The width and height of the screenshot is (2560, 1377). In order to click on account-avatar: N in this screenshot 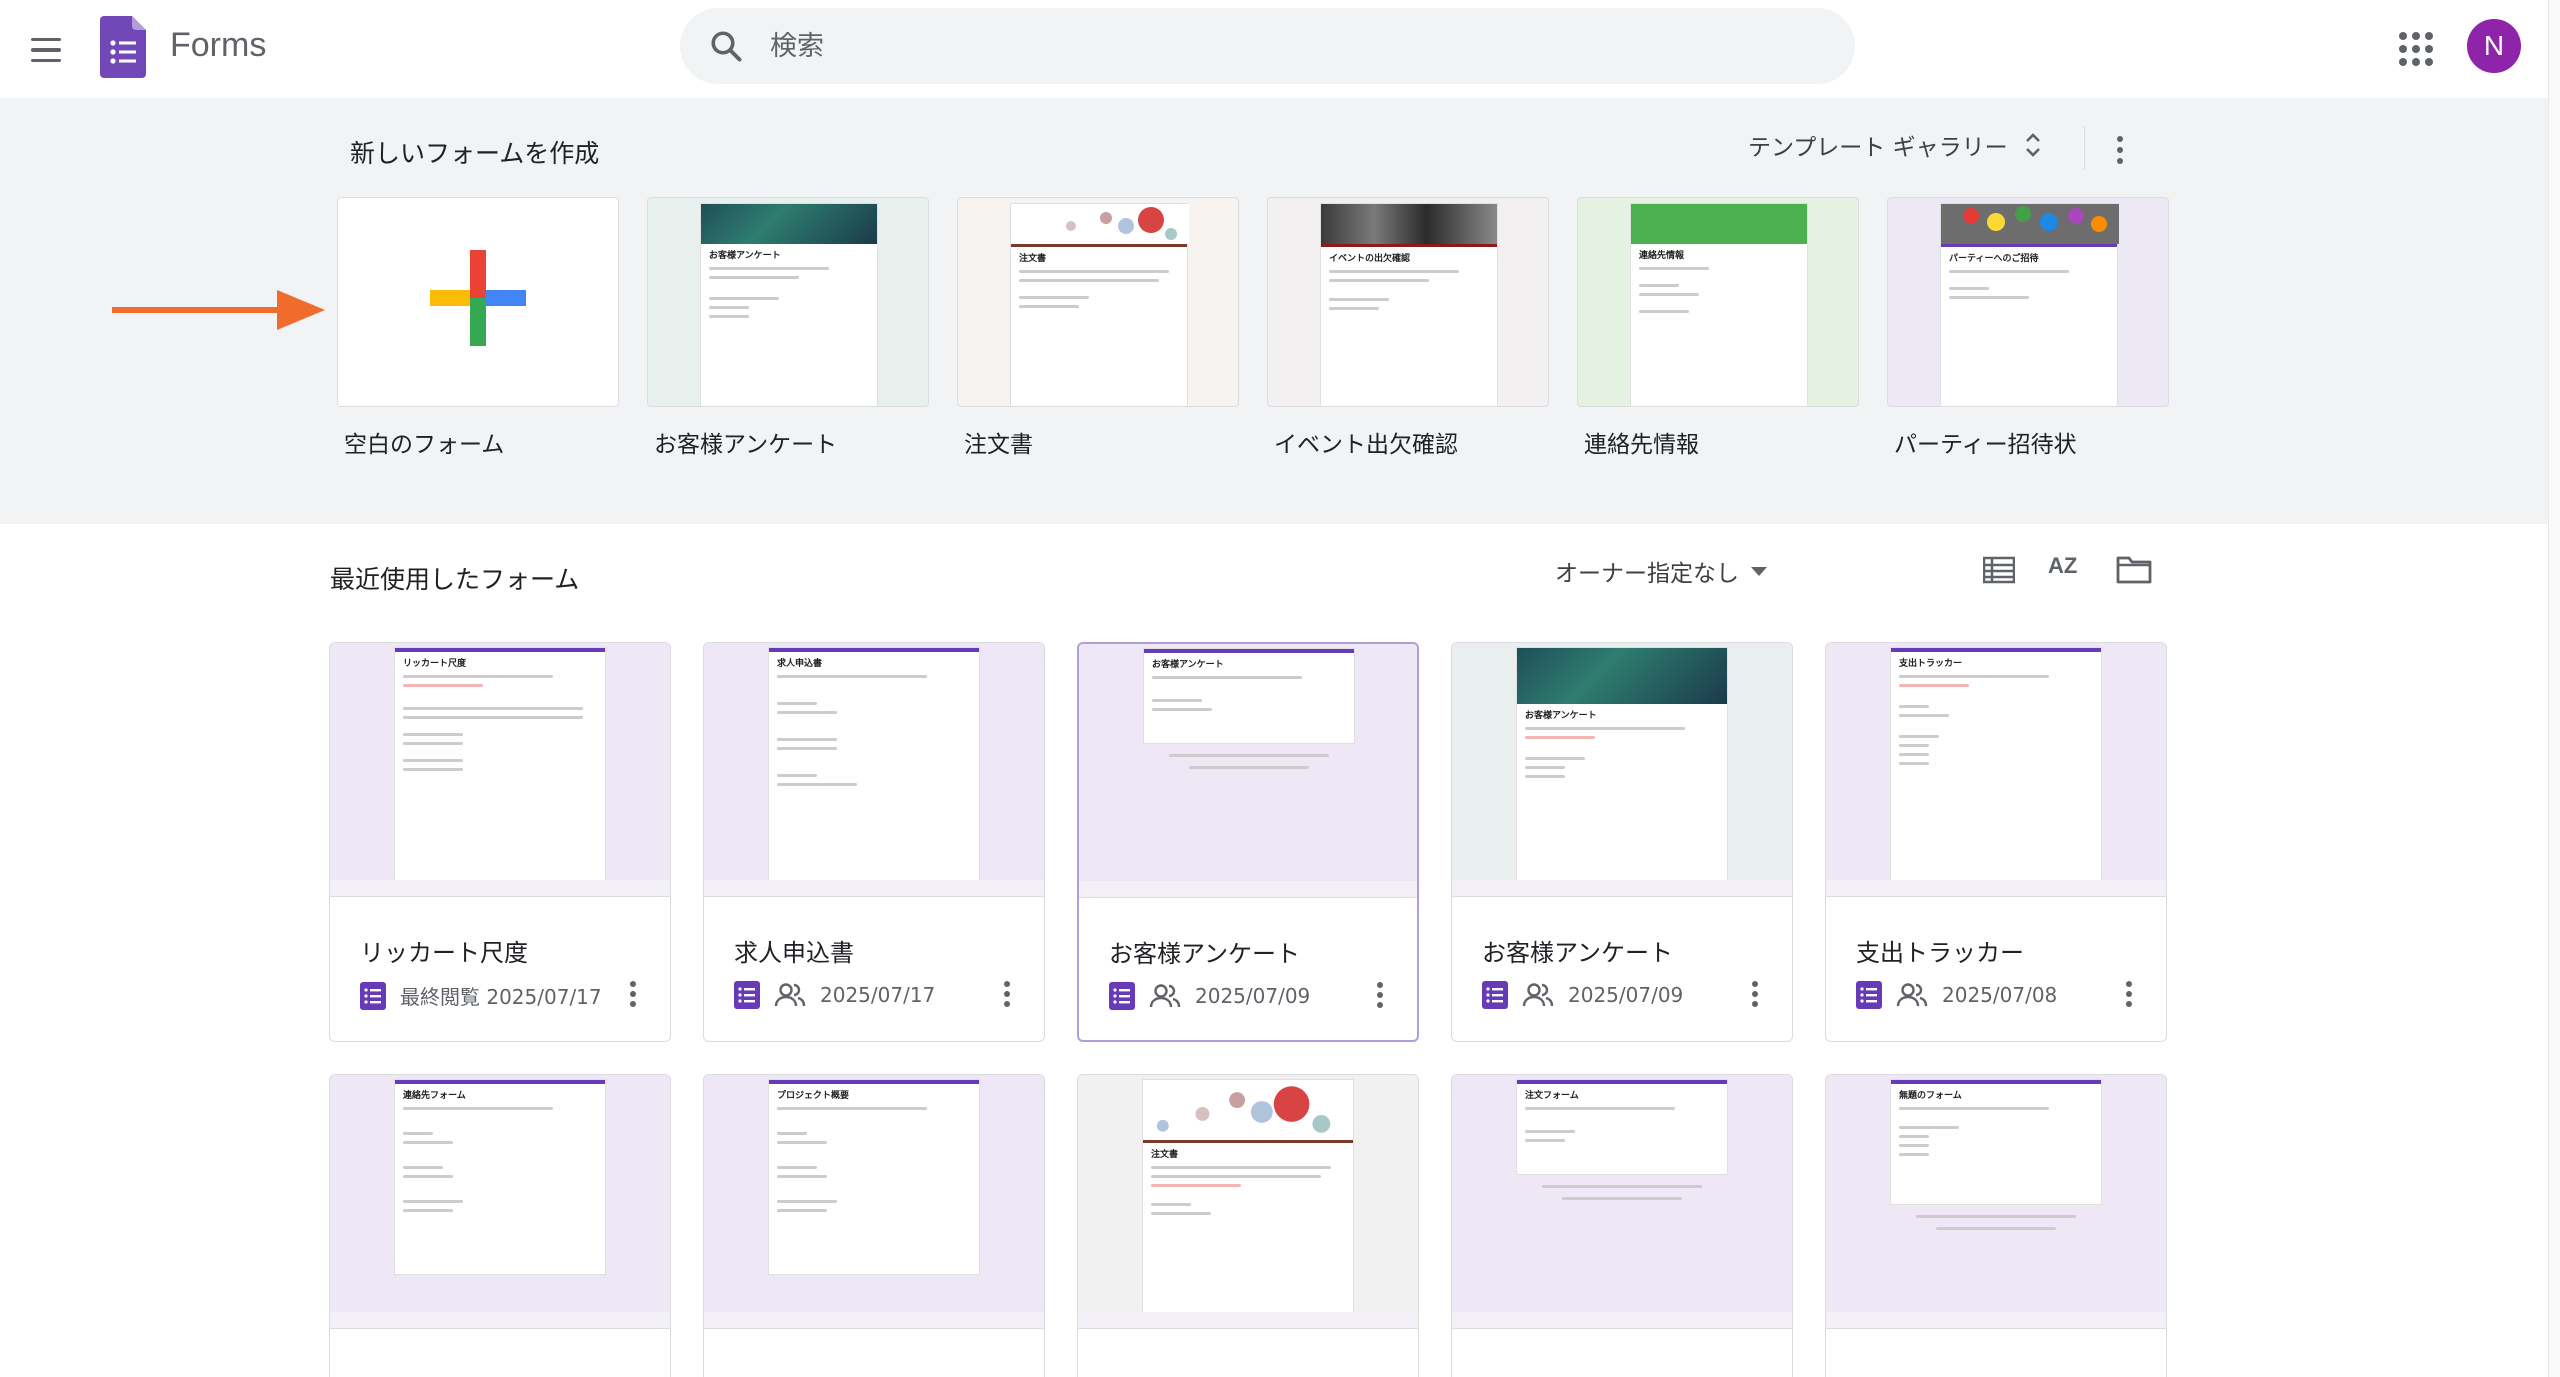, I will do `click(2494, 46)`.